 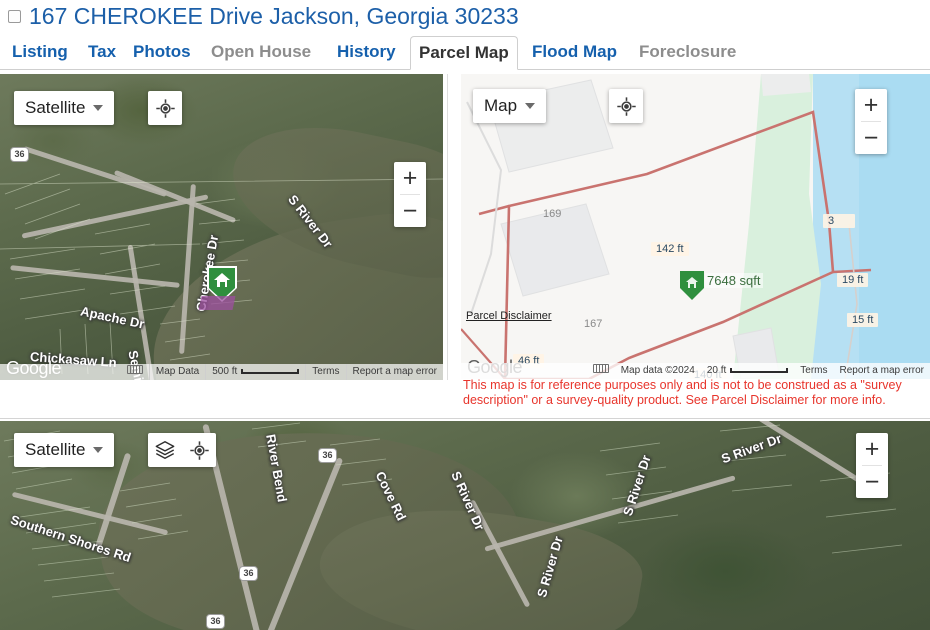 I want to click on zoom-in-button-right: +, so click(x=871, y=105).